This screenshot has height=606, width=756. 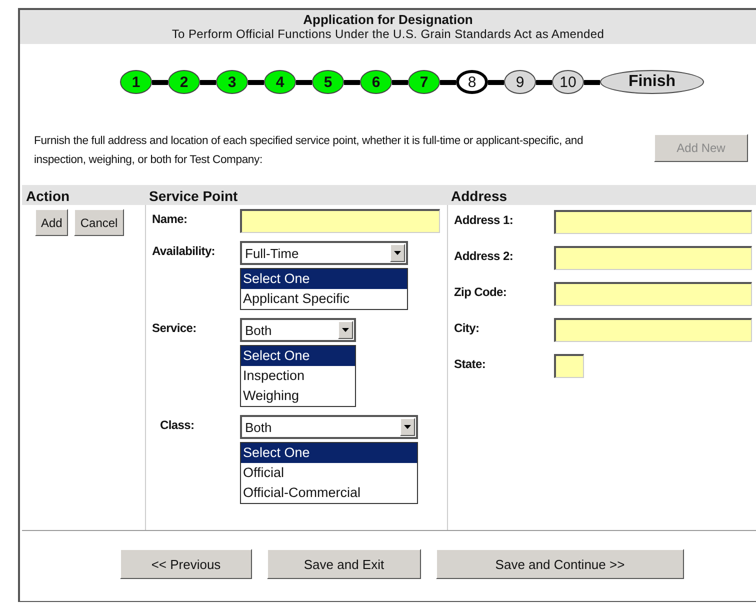 I want to click on step-indicator: 10, so click(x=568, y=82).